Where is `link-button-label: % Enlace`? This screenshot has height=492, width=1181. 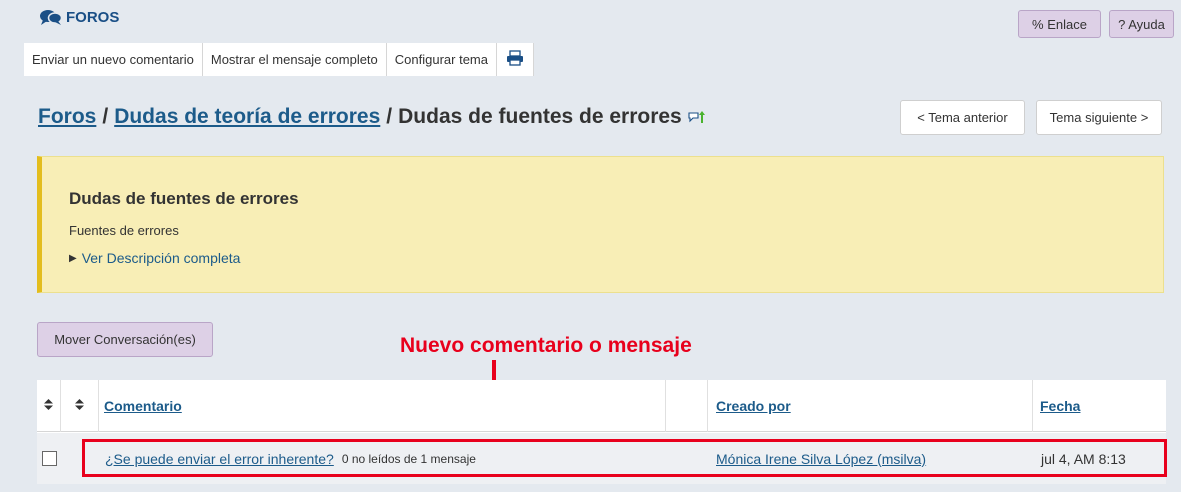 link-button-label: % Enlace is located at coordinates (1059, 24).